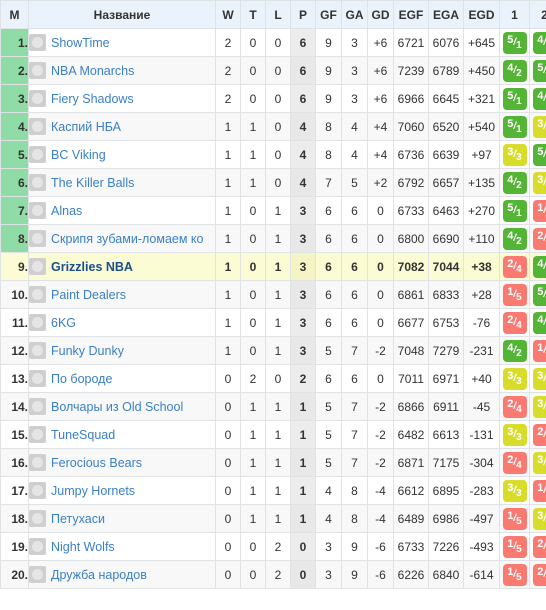 Image resolution: width=546 pixels, height=610 pixels. I want to click on team-name-link: Скрипя зубами-ломаем ко, so click(127, 239).